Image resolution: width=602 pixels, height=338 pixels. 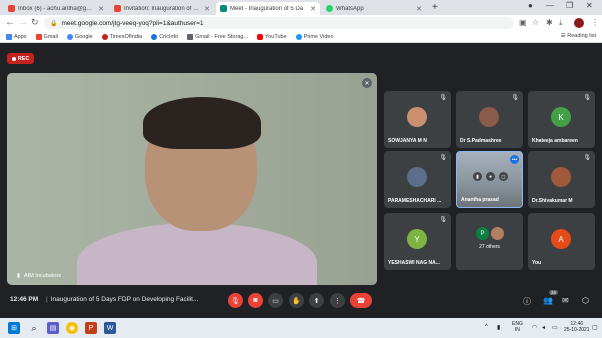 What do you see at coordinates (316, 300) in the screenshot?
I see `present-button: ⬆` at bounding box center [316, 300].